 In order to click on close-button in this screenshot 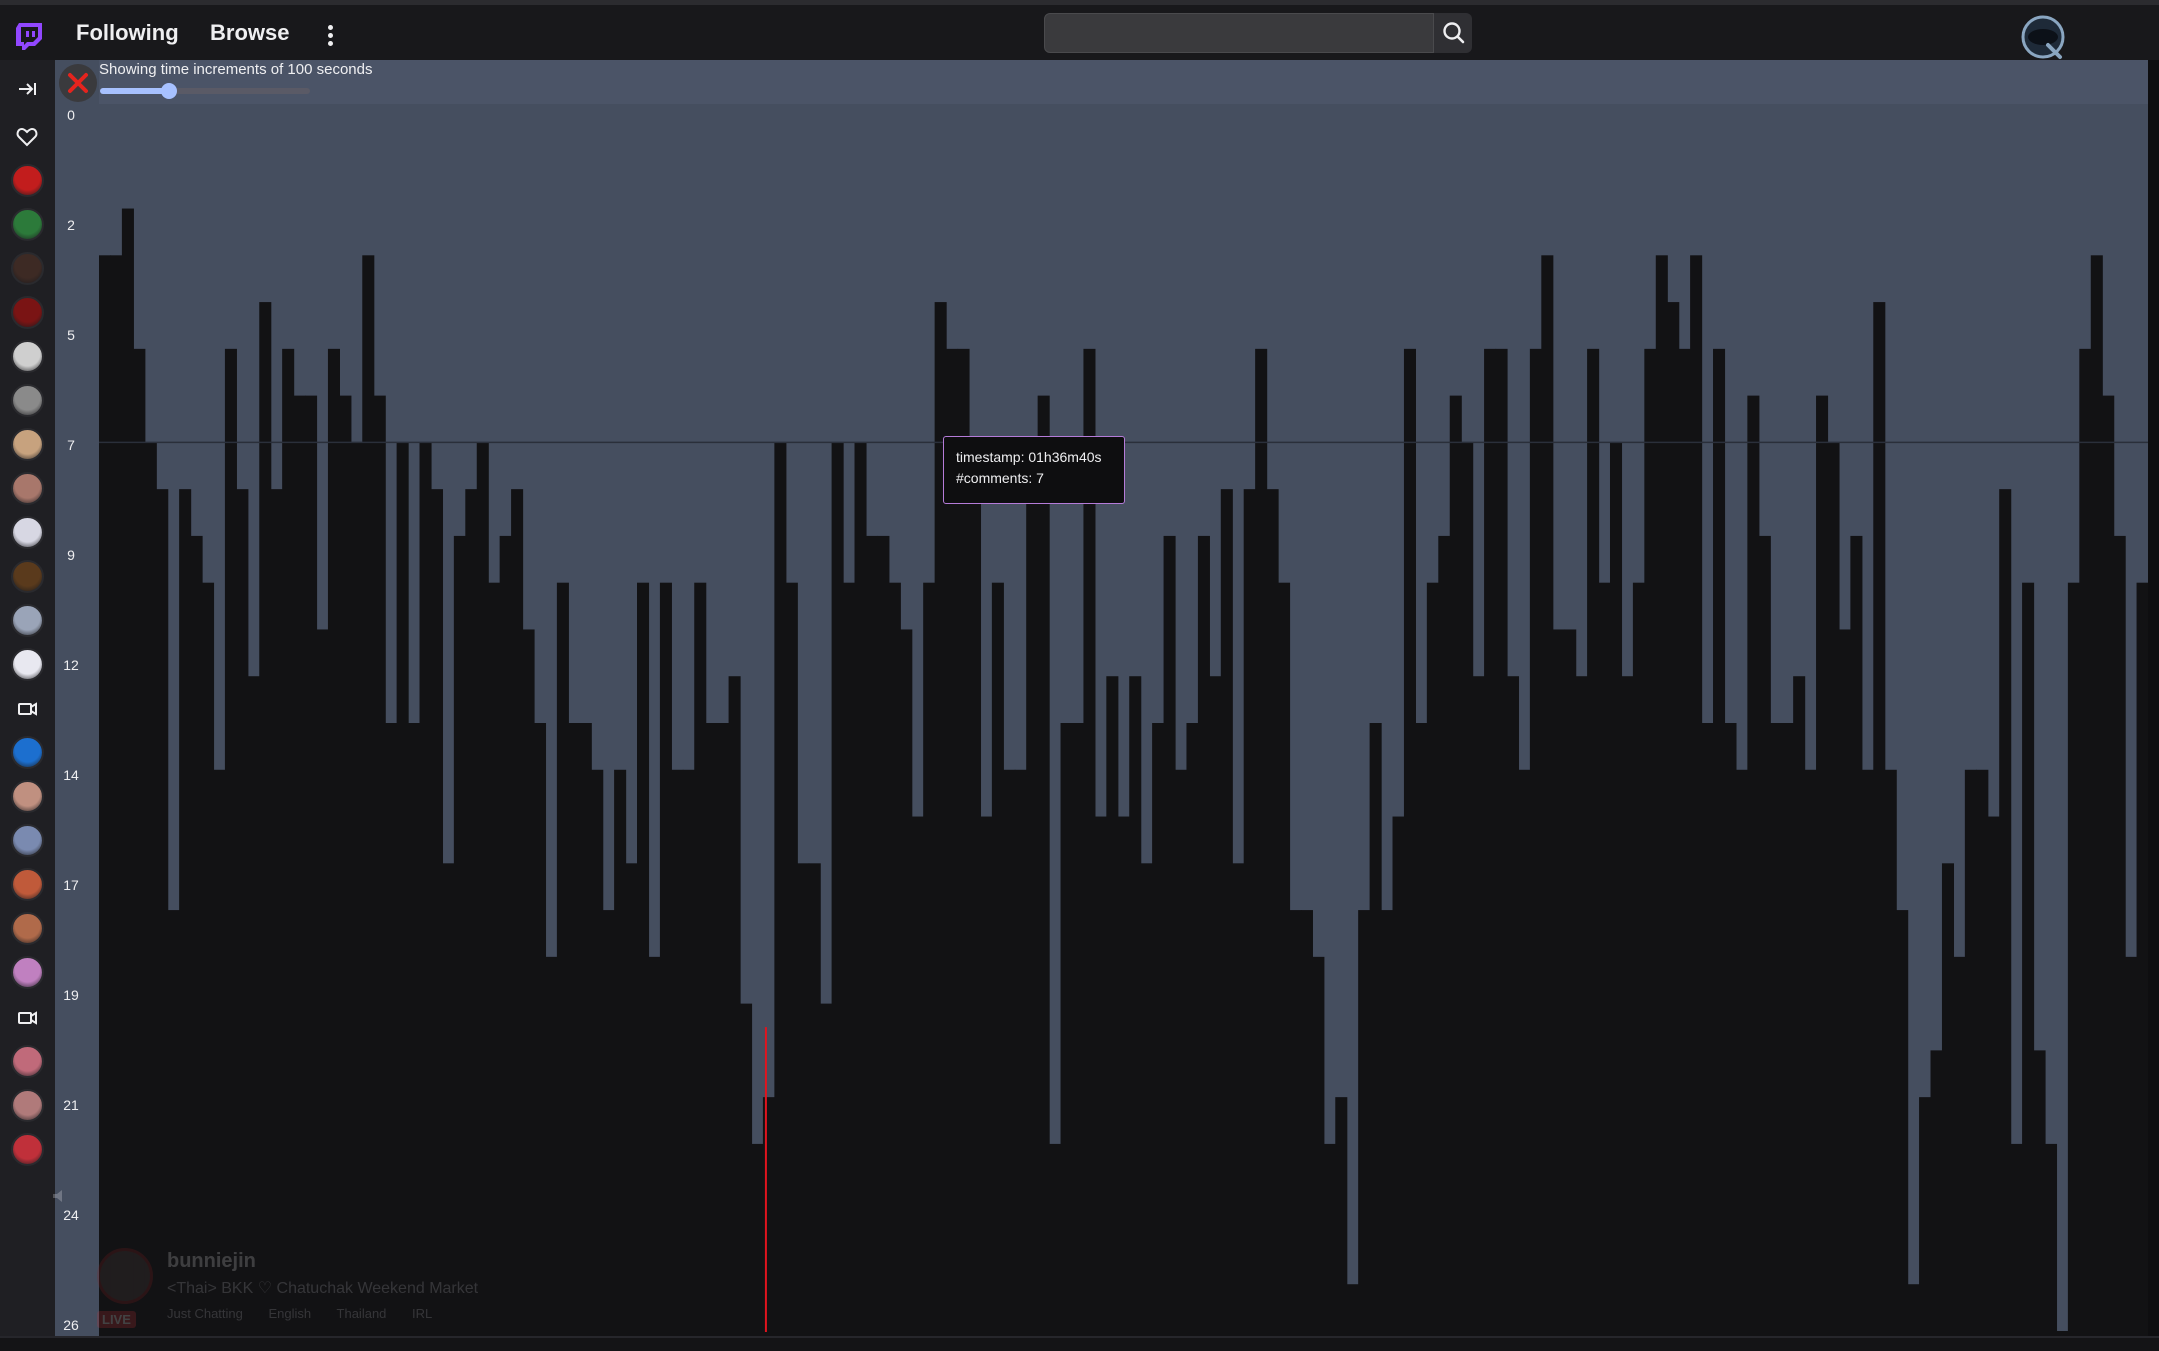, I will do `click(78, 83)`.